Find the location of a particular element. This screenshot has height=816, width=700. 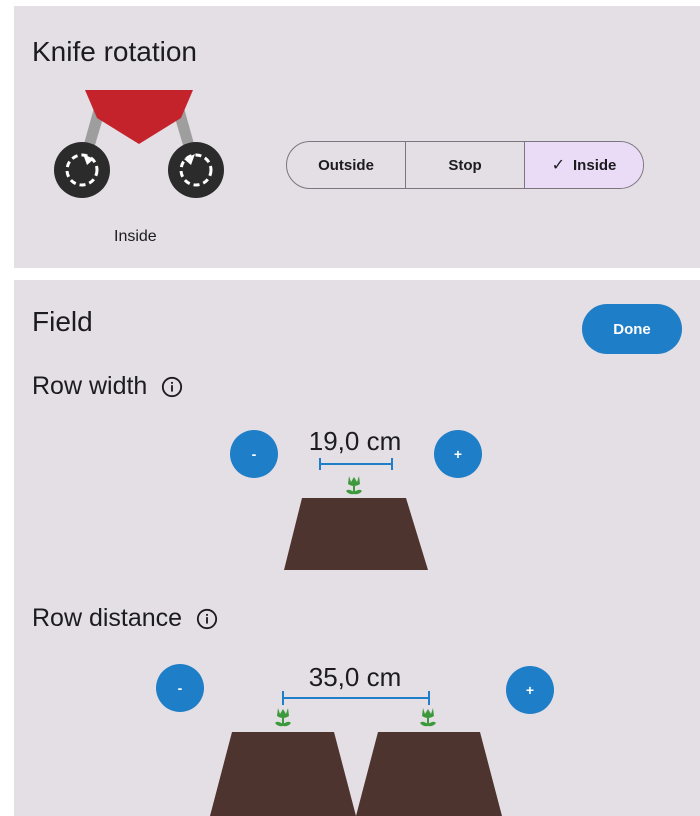

row-distance-value: 35,0 cm is located at coordinates (355, 677).